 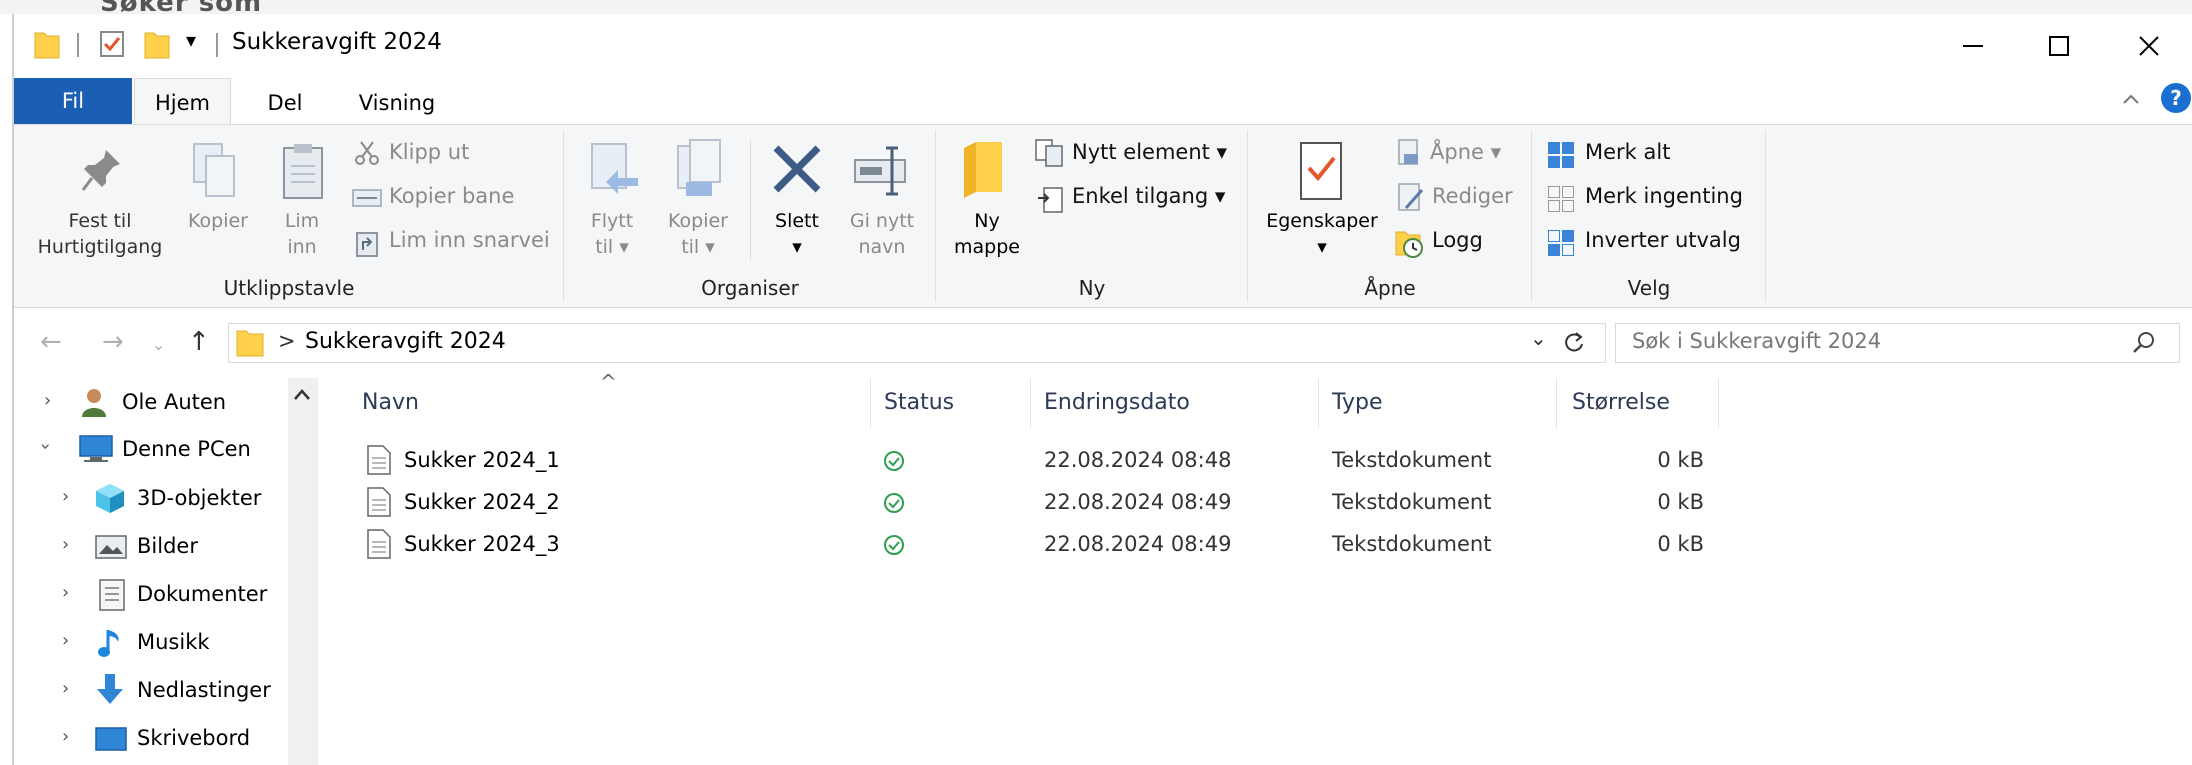 What do you see at coordinates (100, 234) in the screenshot?
I see `pin-quick-access-button: Fest til Hurtigtilgang` at bounding box center [100, 234].